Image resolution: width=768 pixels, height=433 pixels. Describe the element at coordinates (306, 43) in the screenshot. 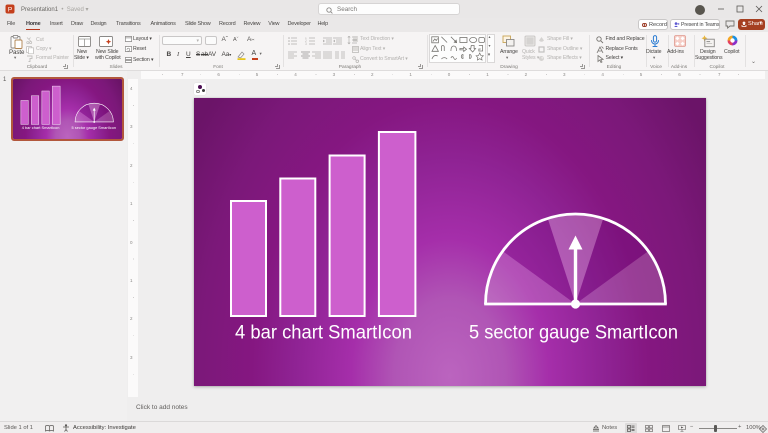

I see `svg-text: 3` at that location.